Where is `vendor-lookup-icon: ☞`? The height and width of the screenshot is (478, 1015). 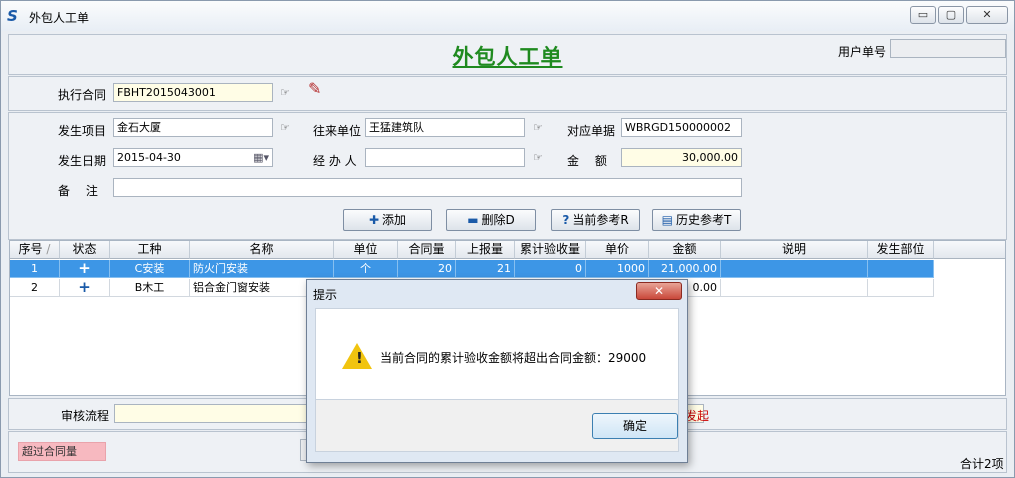
vendor-lookup-icon: ☞ is located at coordinates (542, 128).